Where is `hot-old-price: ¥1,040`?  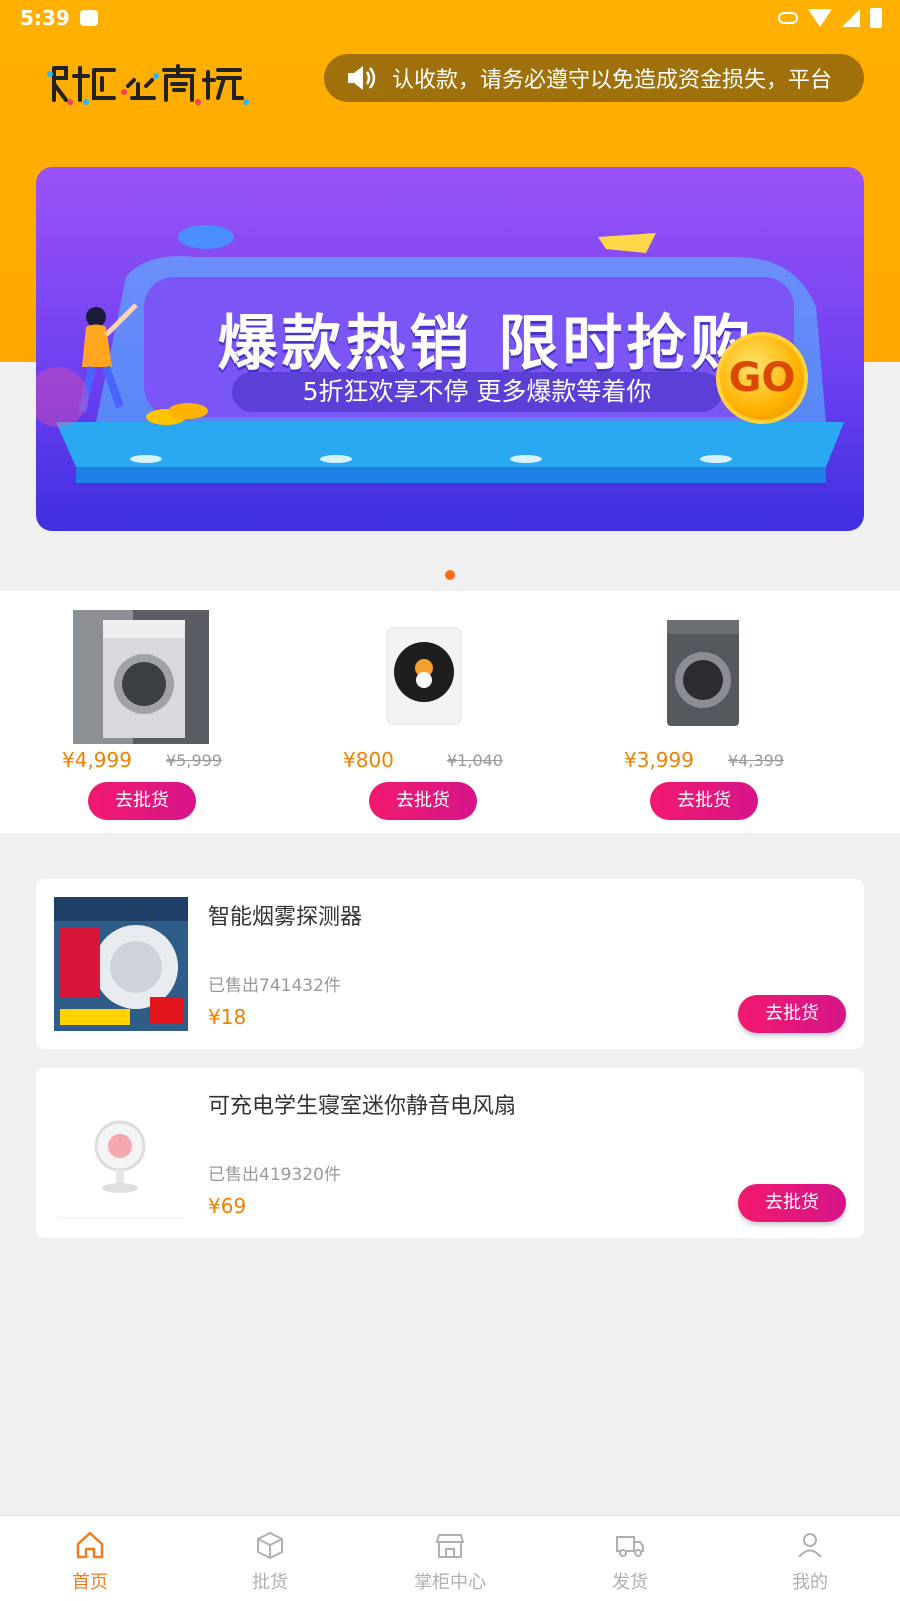
hot-old-price: ¥1,040 is located at coordinates (475, 760).